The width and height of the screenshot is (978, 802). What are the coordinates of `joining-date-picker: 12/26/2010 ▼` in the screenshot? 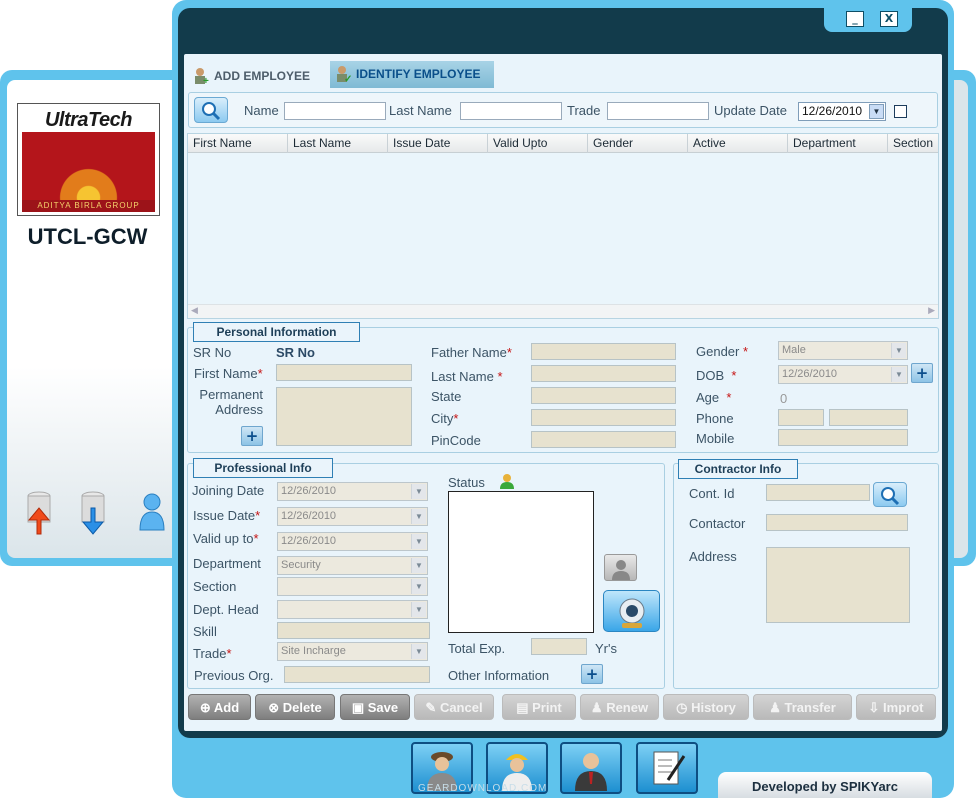 It's located at (352, 491).